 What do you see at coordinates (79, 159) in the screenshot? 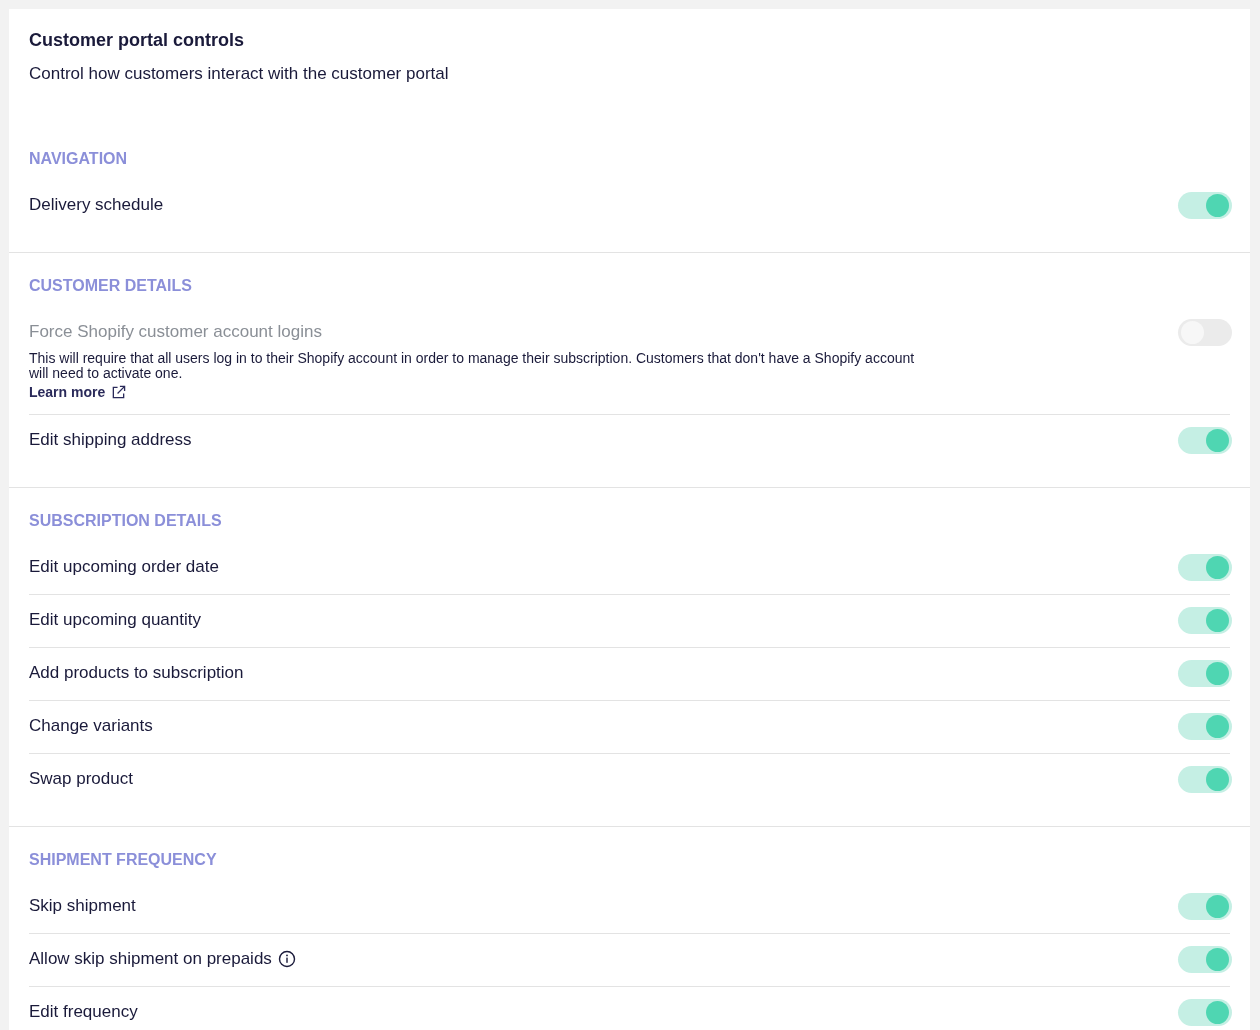
I see `section-heading: NAVIGATION` at bounding box center [79, 159].